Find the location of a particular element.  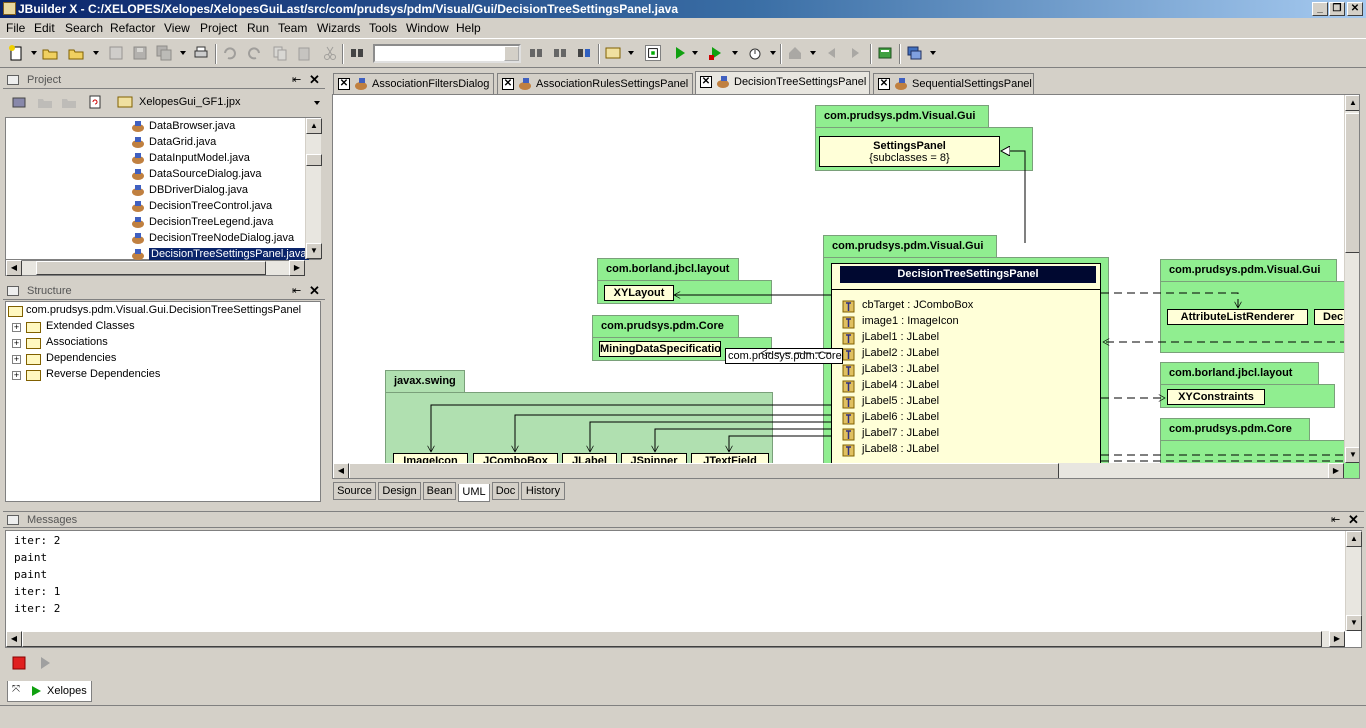

search-next-icon is located at coordinates (536, 53).